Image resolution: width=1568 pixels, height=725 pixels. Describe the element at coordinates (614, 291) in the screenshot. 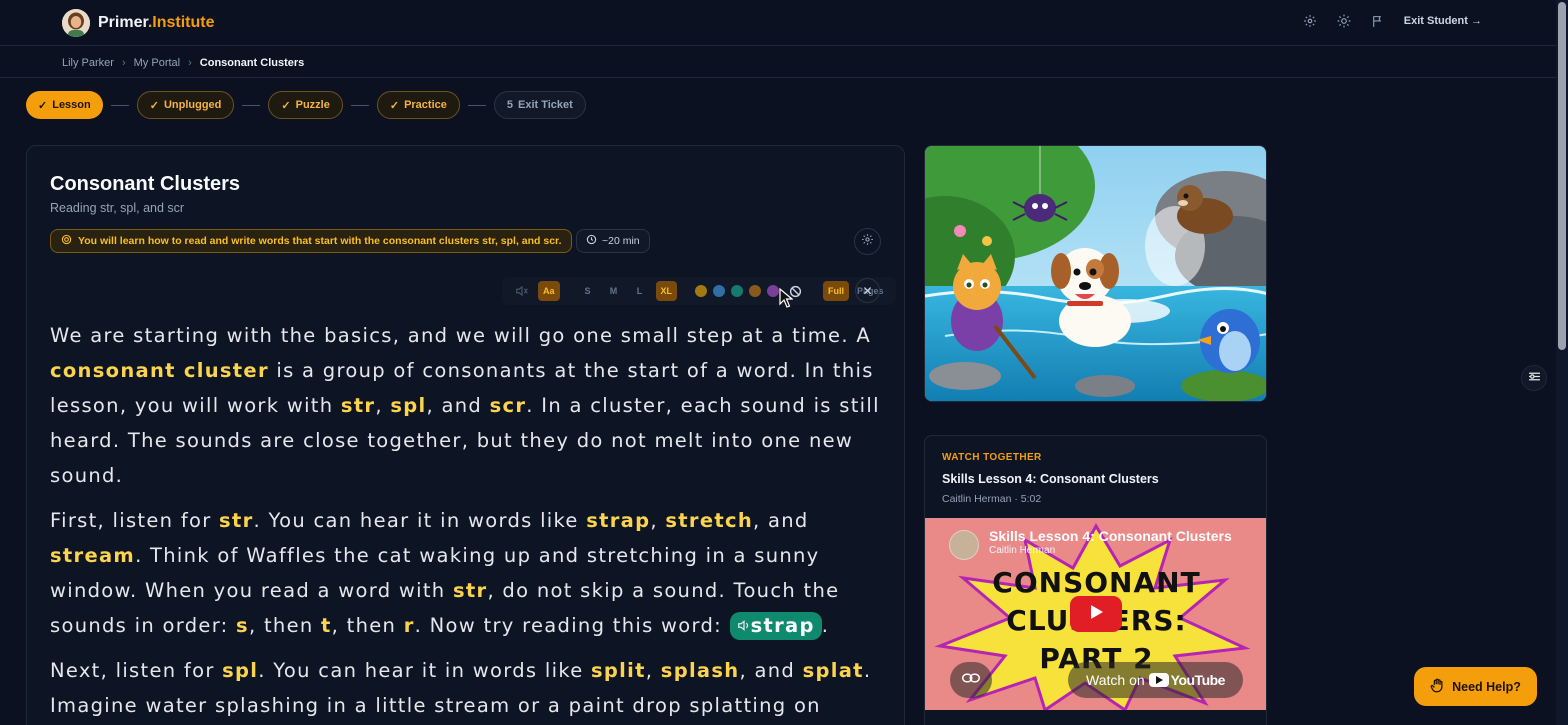

I see `size-m-button: M` at that location.